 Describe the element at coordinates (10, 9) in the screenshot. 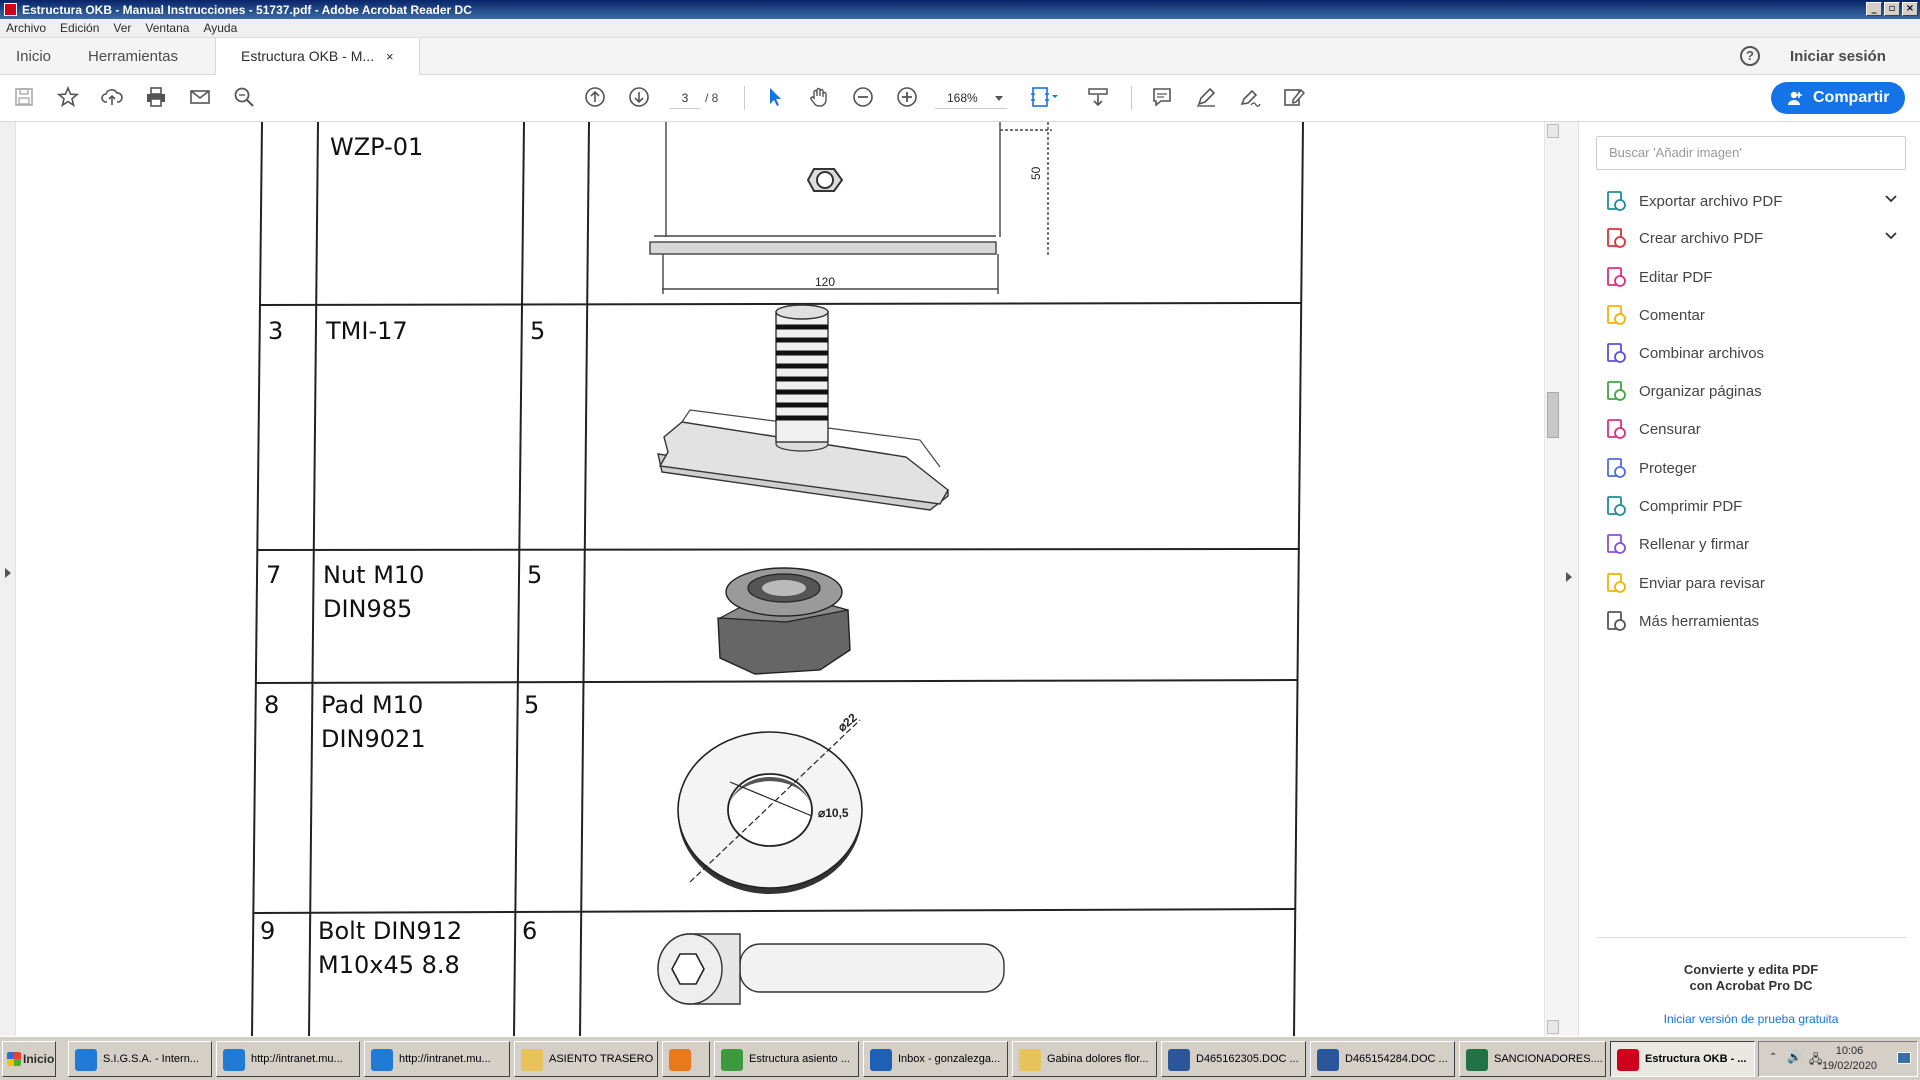

I see `acrobat-app-icon` at that location.